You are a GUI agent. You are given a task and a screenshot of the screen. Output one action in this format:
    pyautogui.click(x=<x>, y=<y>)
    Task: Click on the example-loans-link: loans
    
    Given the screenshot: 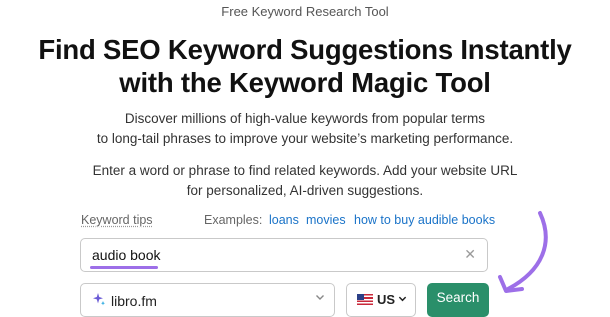 What is the action you would take?
    pyautogui.click(x=284, y=220)
    